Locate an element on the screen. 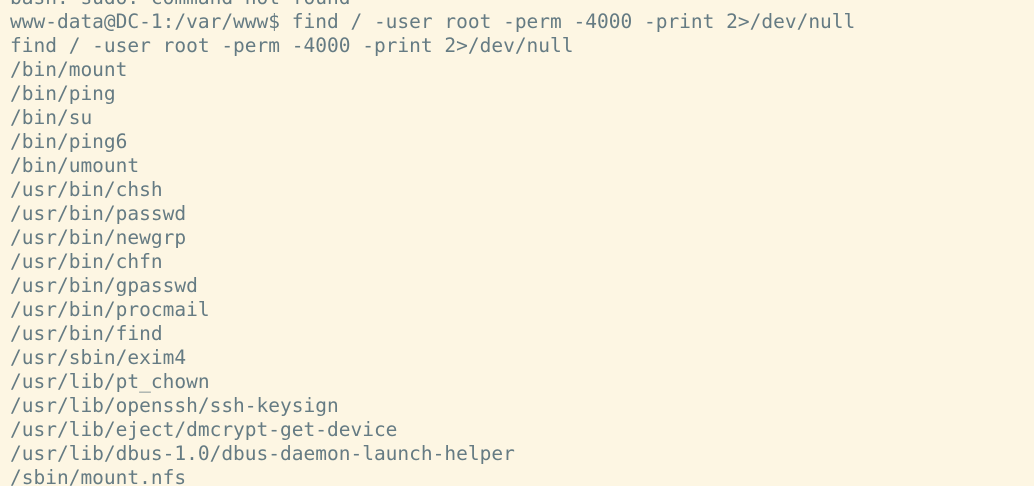  terminal-line-output: /usr/bin/find is located at coordinates (86, 333).